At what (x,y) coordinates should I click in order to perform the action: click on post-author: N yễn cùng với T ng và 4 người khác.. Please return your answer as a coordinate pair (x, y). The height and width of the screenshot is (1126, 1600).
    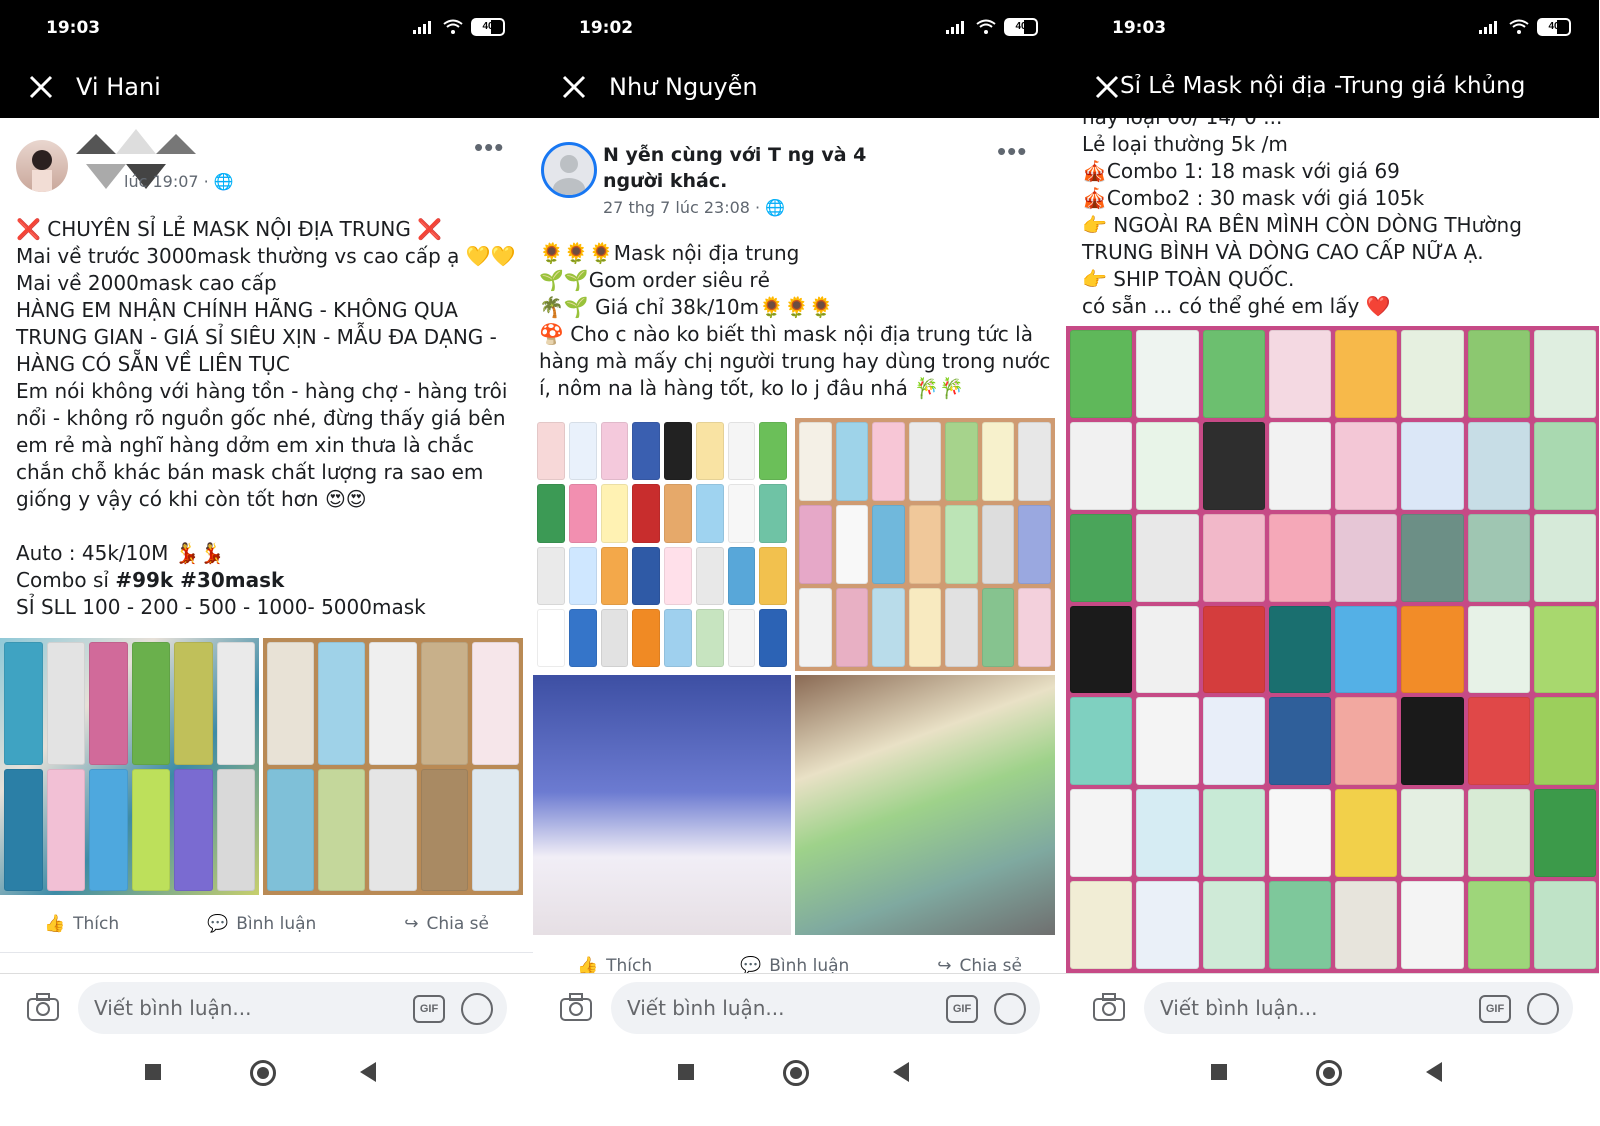
    Looking at the image, I should click on (783, 168).